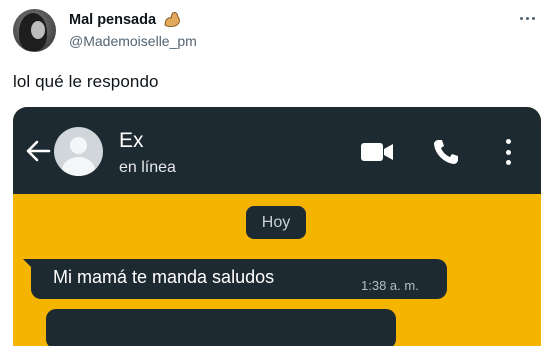 The width and height of the screenshot is (553, 346). I want to click on flexed-biceps-icon, so click(172, 19).